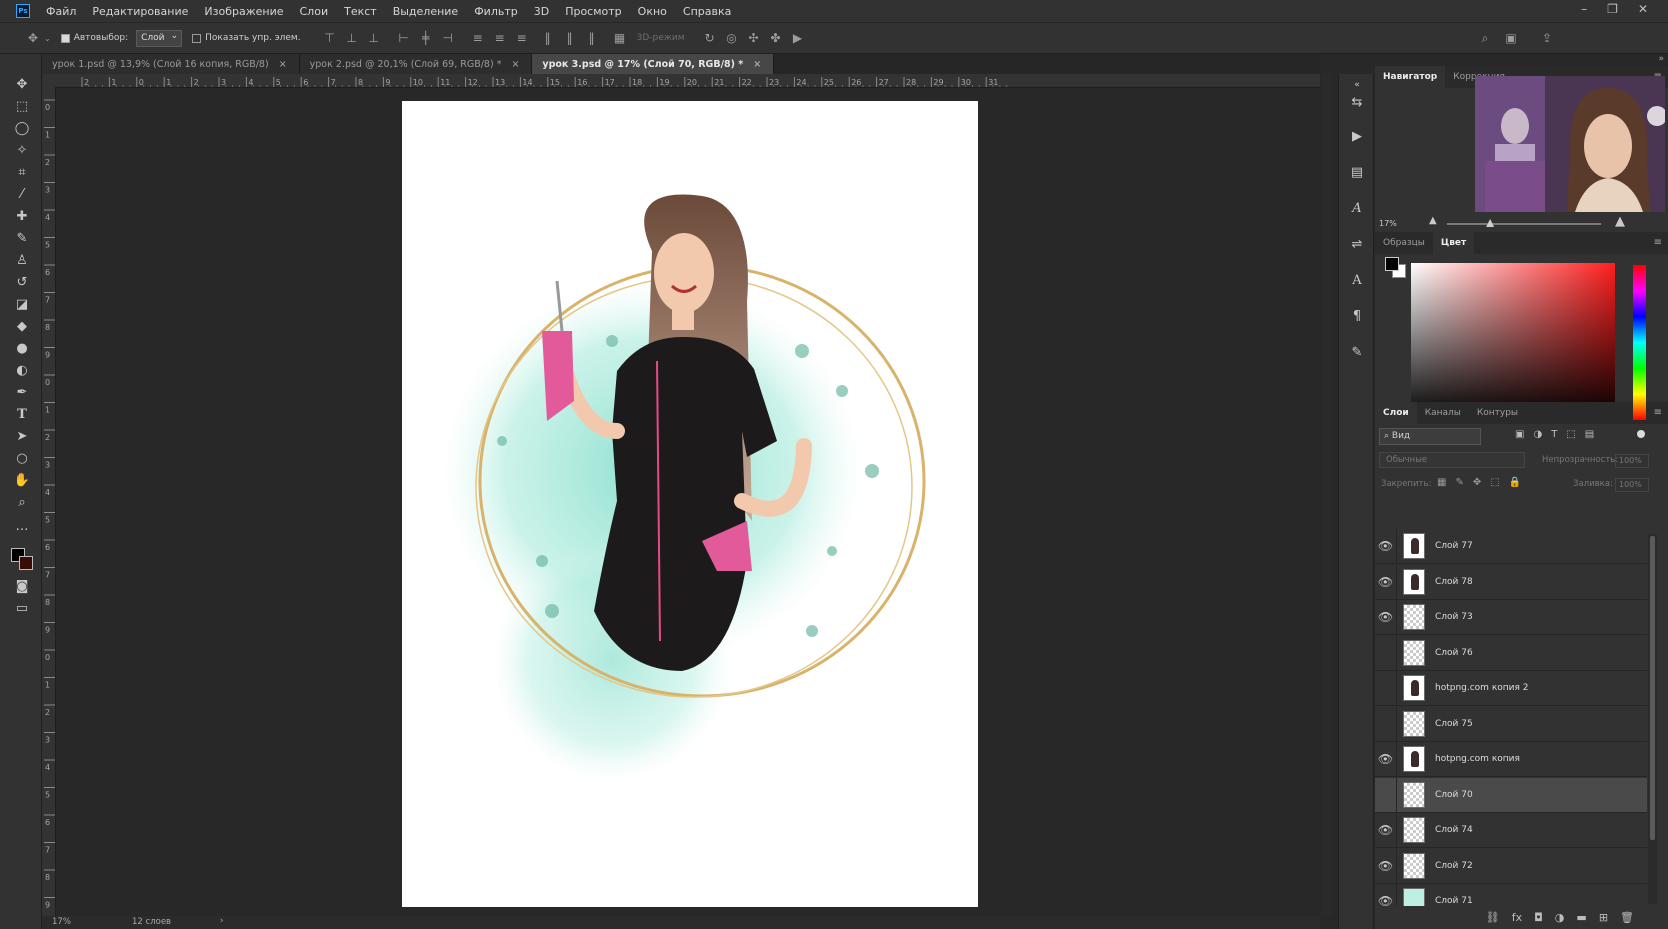  I want to click on layer-name: Слой 77, so click(1454, 546).